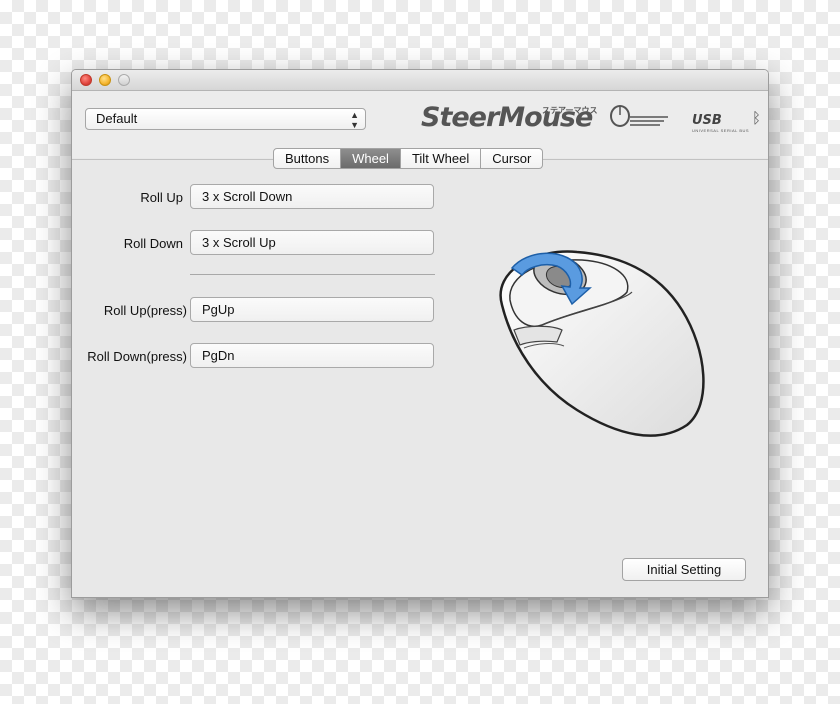  I want to click on initial-setting-button: Initial Setting, so click(684, 569).